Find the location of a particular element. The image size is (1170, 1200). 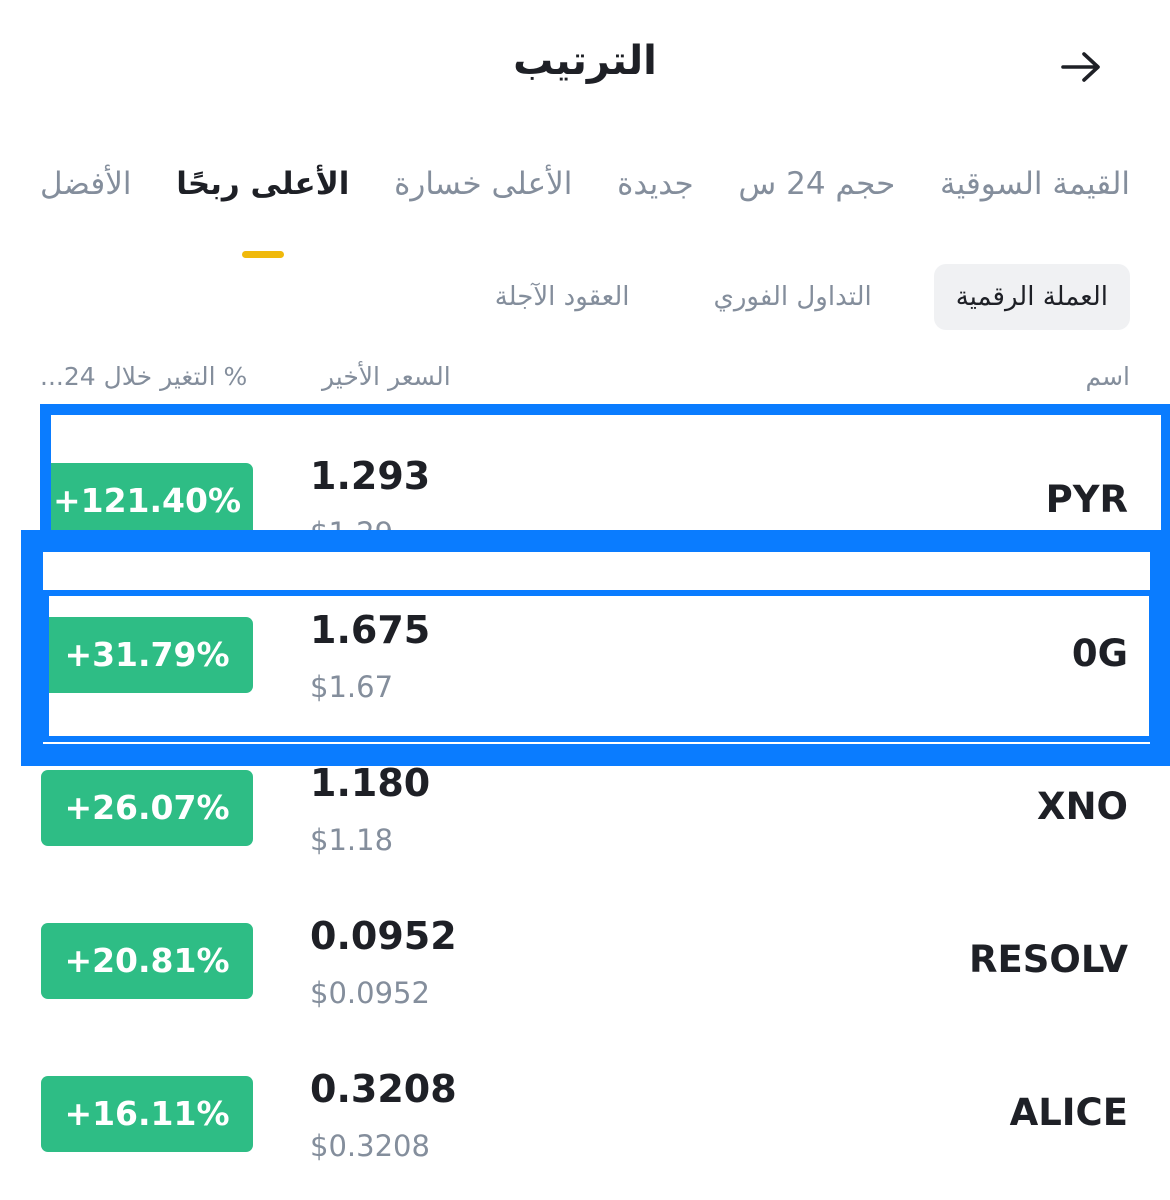

usd-price: $0.3208 is located at coordinates (370, 1146).